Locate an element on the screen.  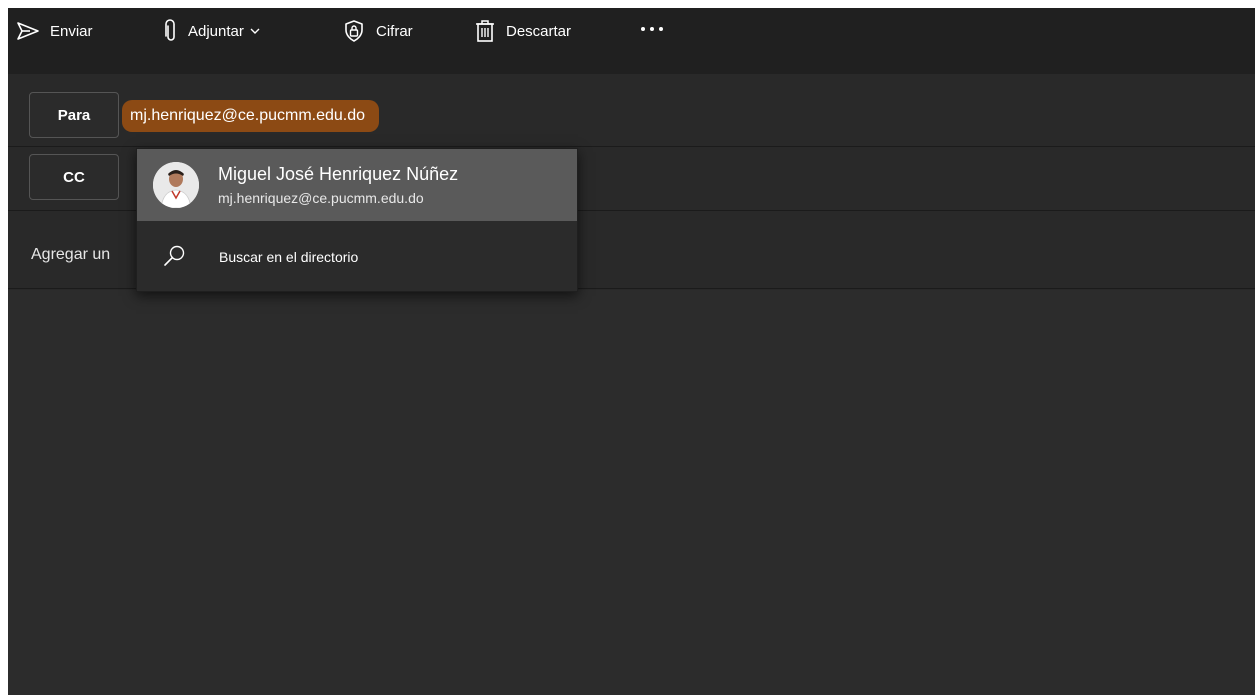
more-horizontal-icon is located at coordinates (652, 29).